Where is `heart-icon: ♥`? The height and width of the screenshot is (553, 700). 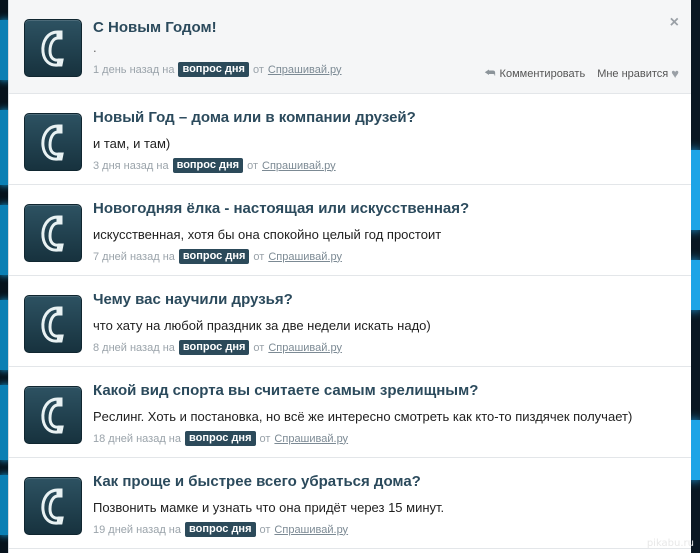 heart-icon: ♥ is located at coordinates (675, 73).